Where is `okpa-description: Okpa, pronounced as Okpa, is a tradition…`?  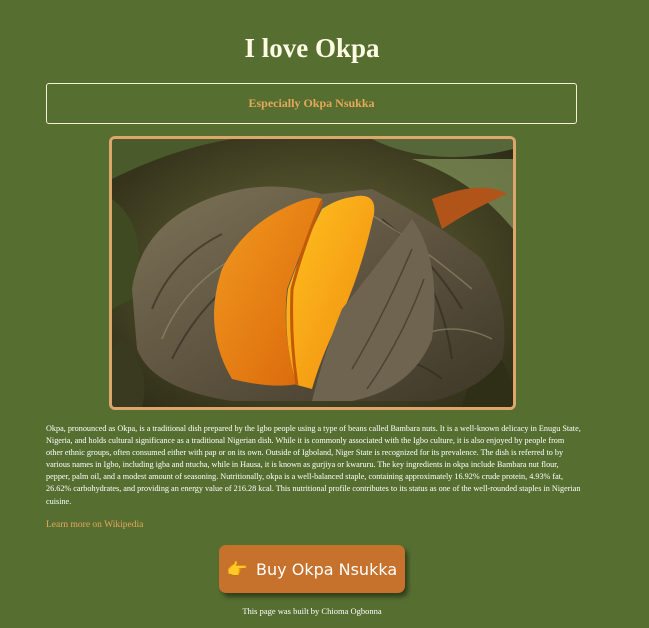
okpa-description: Okpa, pronounced as Okpa, is a tradition… is located at coordinates (313, 465).